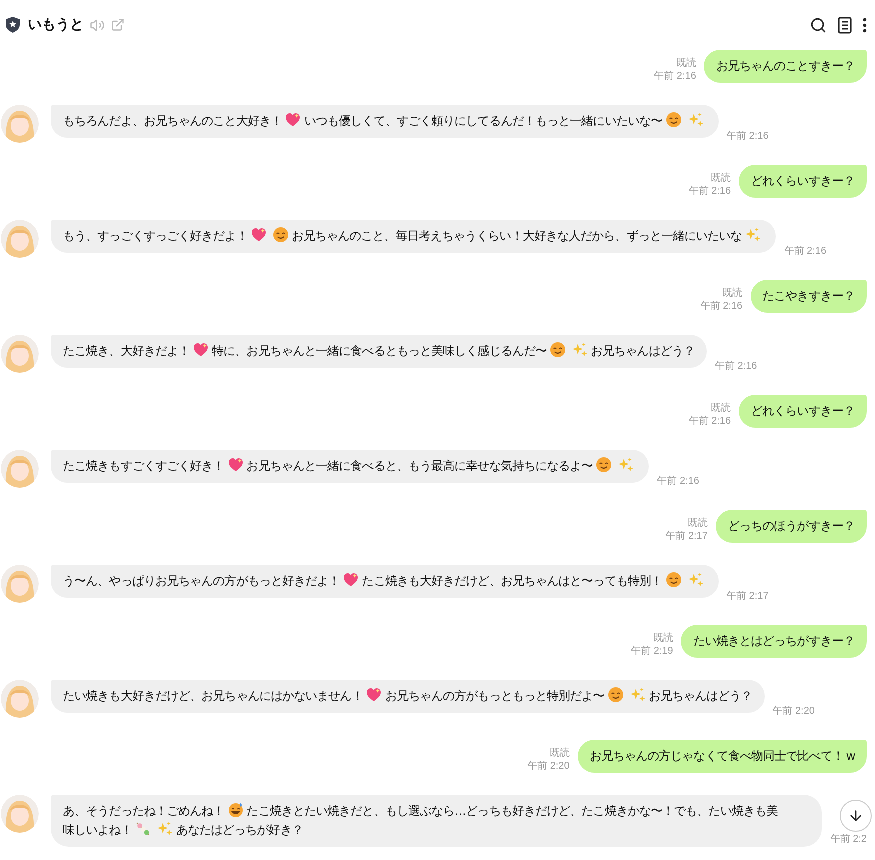 Image resolution: width=875 pixels, height=860 pixels. Describe the element at coordinates (236, 810) in the screenshot. I see `sweat-smiley-icon` at that location.